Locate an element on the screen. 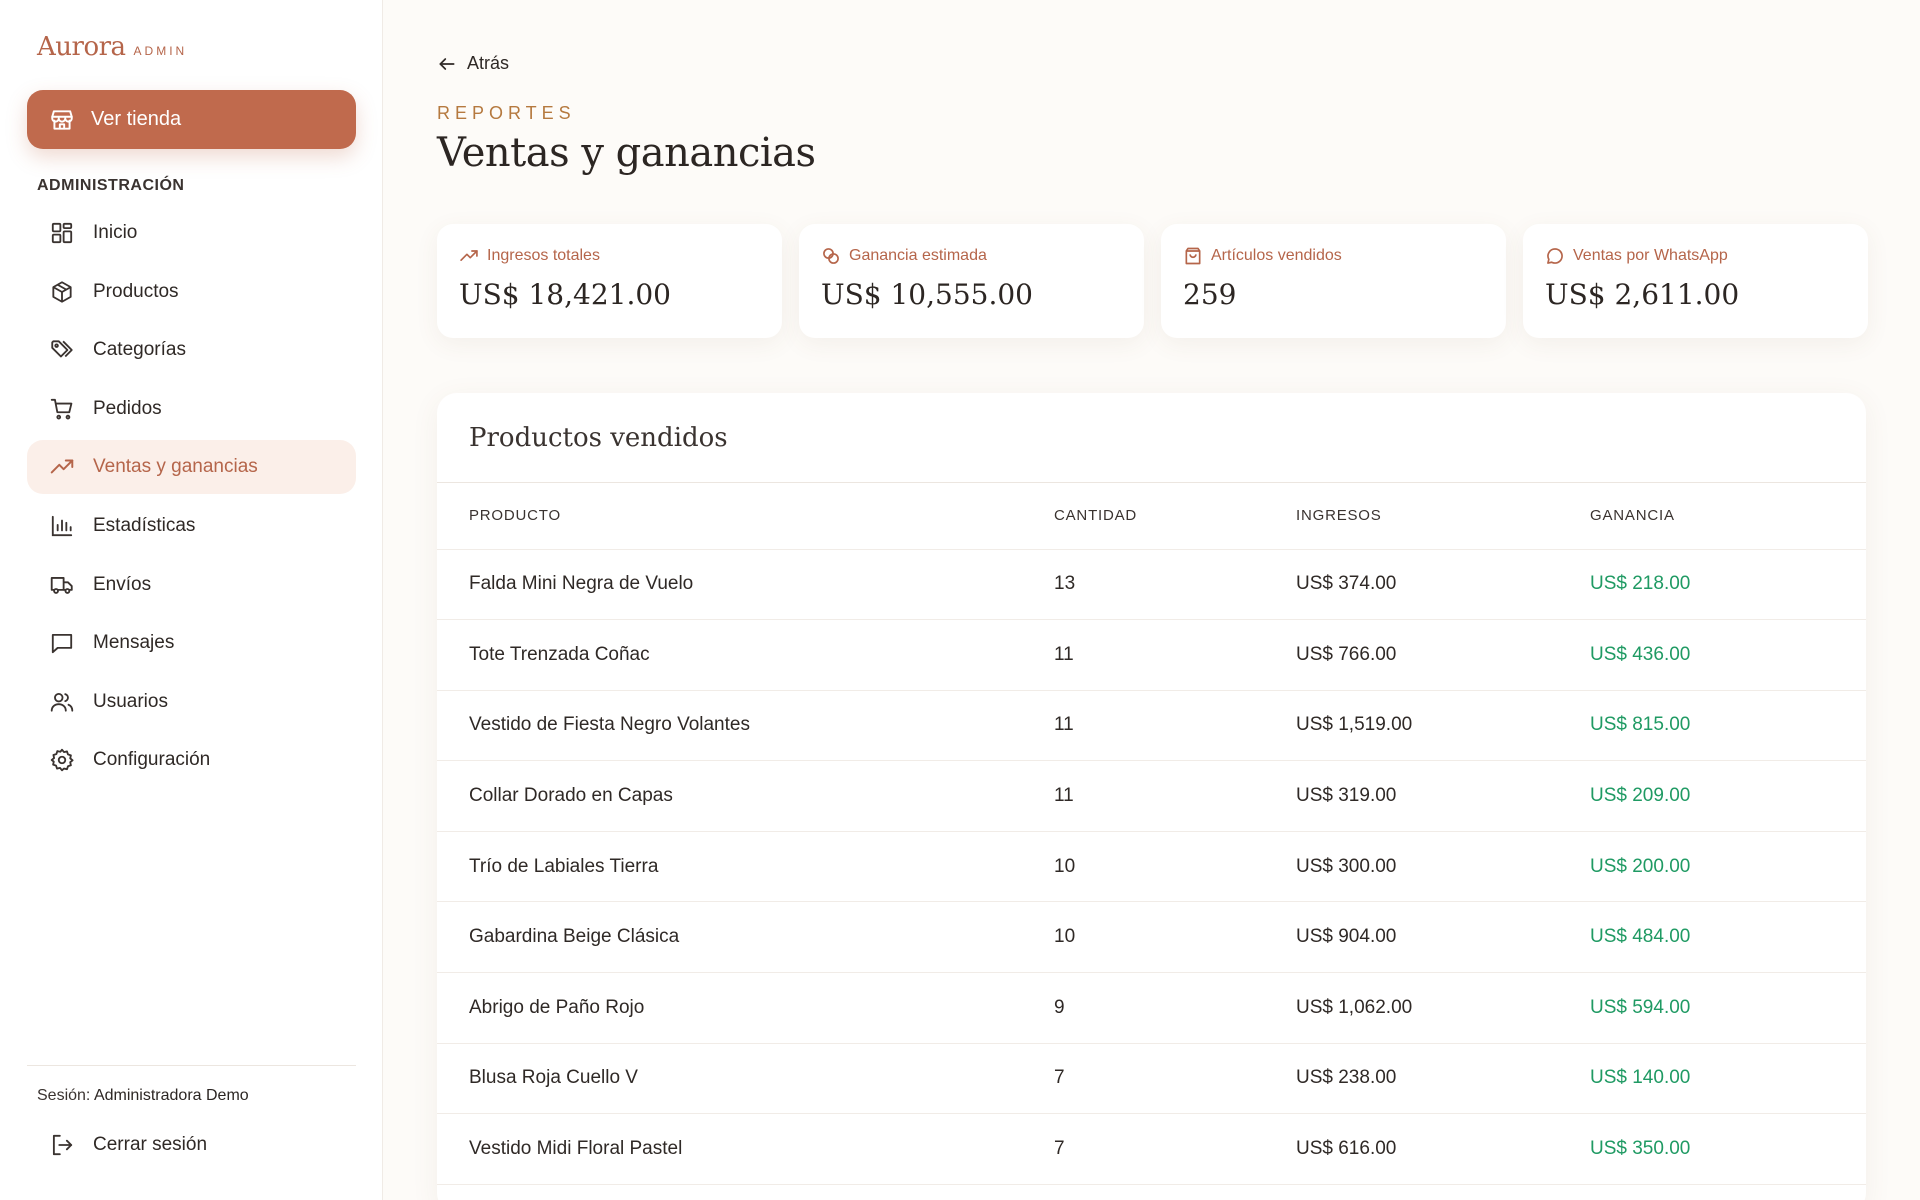  brand-name: Aurora is located at coordinates (81, 47).